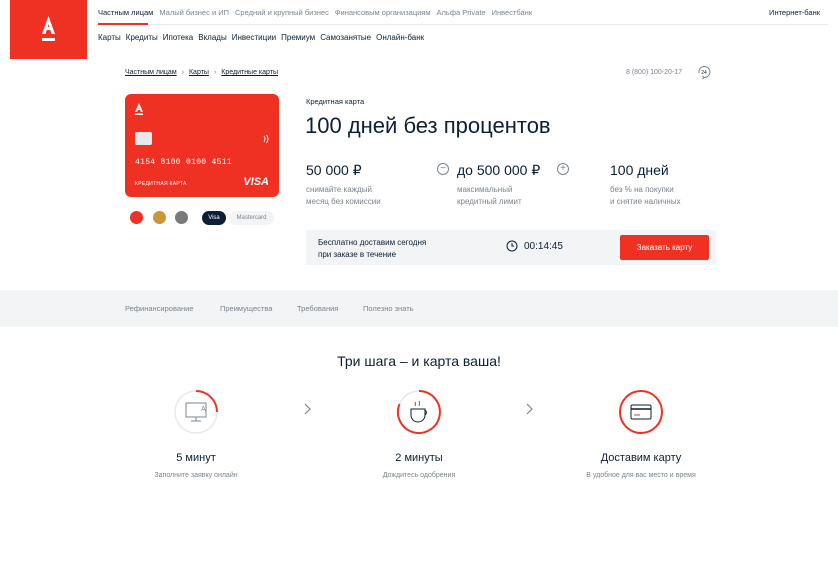 This screenshot has height=576, width=838. I want to click on feature-desc: снимайте каждый месяц без комиссии, so click(343, 195).